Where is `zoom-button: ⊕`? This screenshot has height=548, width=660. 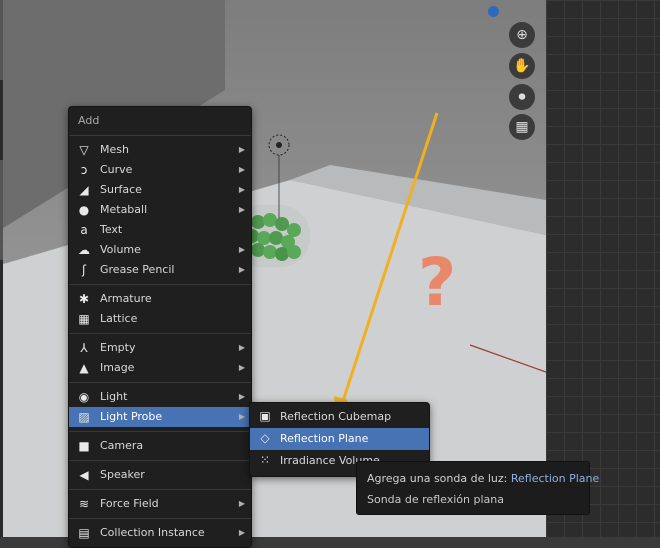 zoom-button: ⊕ is located at coordinates (522, 35).